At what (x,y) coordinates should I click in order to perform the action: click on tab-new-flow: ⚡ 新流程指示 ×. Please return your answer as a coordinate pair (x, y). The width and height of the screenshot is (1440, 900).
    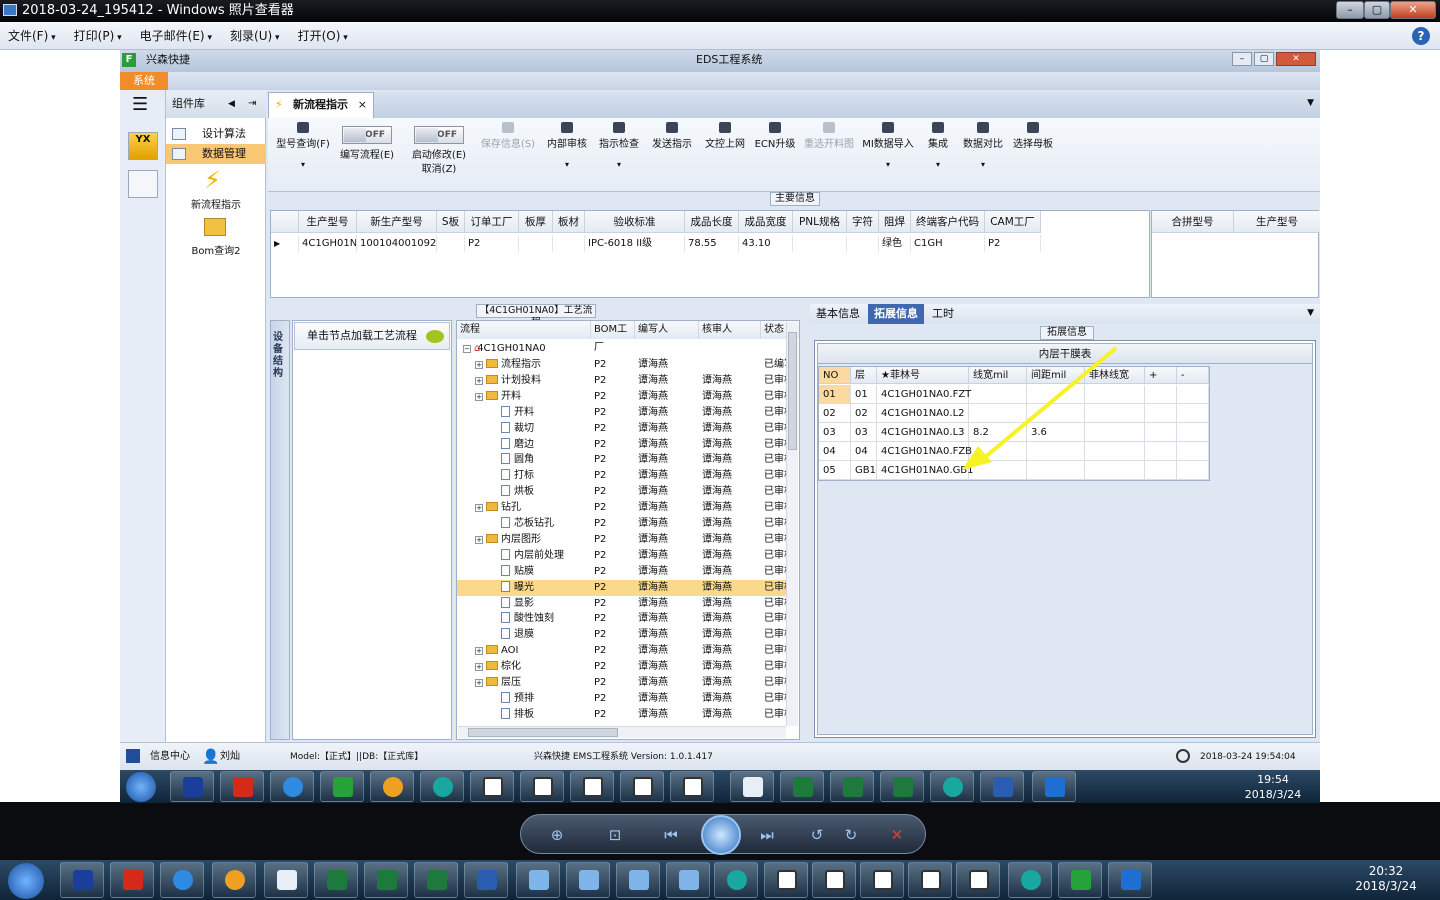
    Looking at the image, I should click on (321, 105).